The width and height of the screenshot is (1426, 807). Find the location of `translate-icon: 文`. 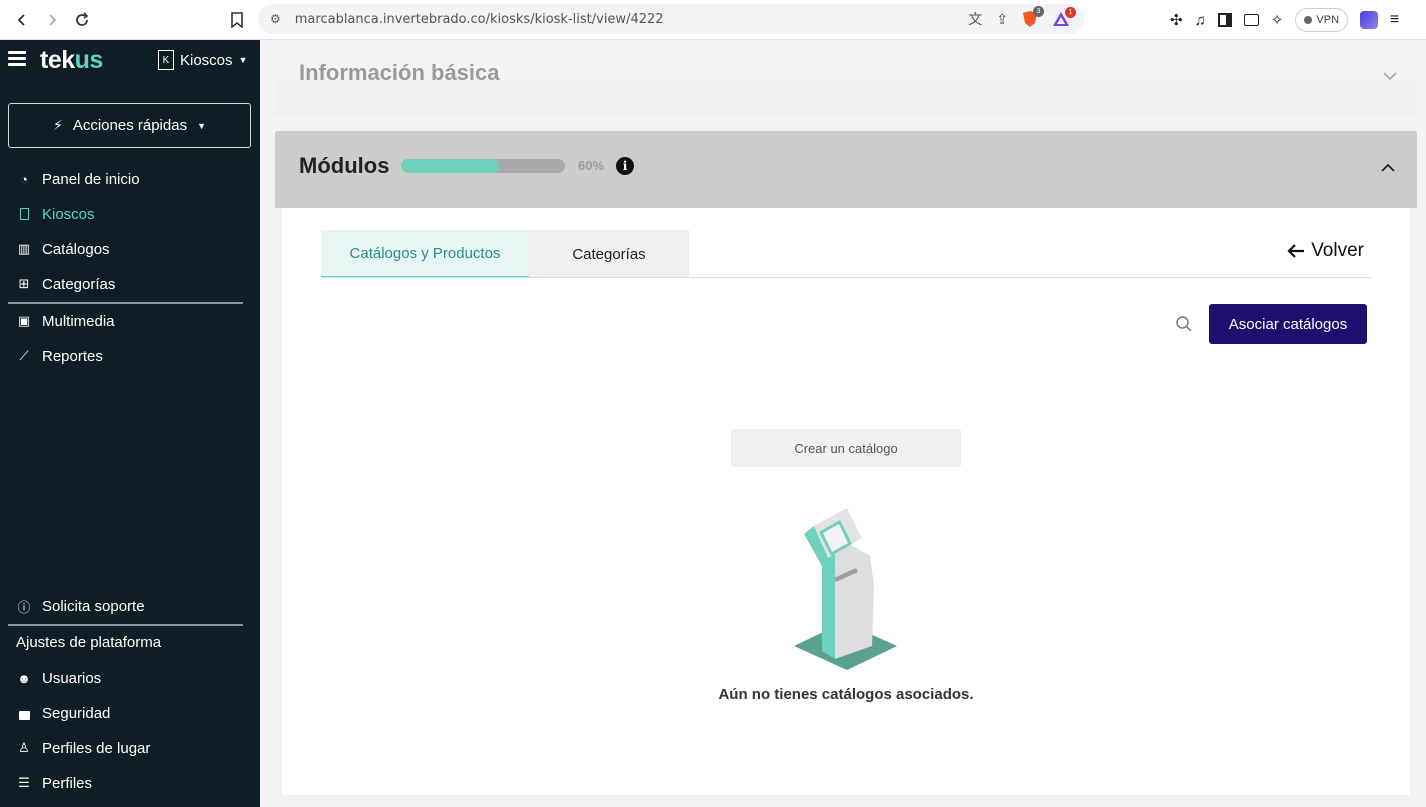

translate-icon: 文 is located at coordinates (975, 19).